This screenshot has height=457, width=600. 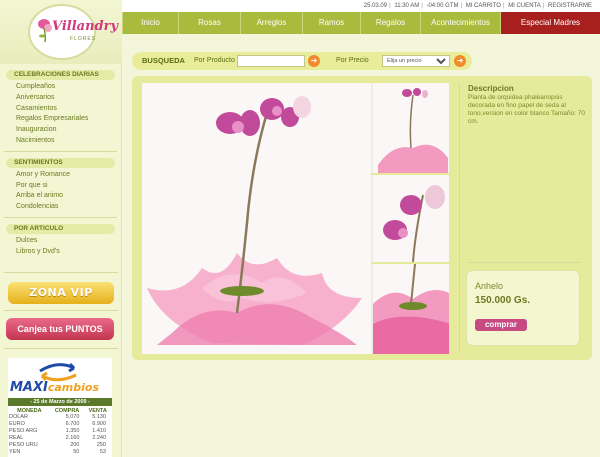 I want to click on buy-rate: 1.350, so click(x=72, y=431).